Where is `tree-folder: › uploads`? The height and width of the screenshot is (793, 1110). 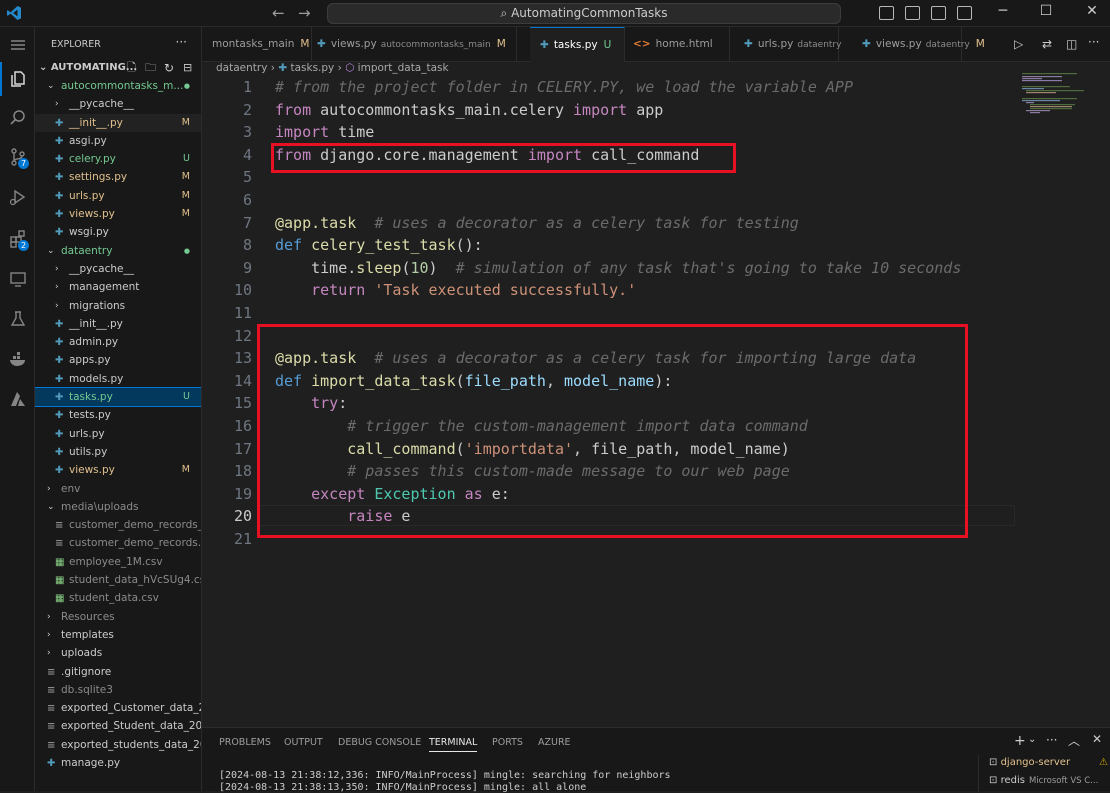 tree-folder: › uploads is located at coordinates (118, 653).